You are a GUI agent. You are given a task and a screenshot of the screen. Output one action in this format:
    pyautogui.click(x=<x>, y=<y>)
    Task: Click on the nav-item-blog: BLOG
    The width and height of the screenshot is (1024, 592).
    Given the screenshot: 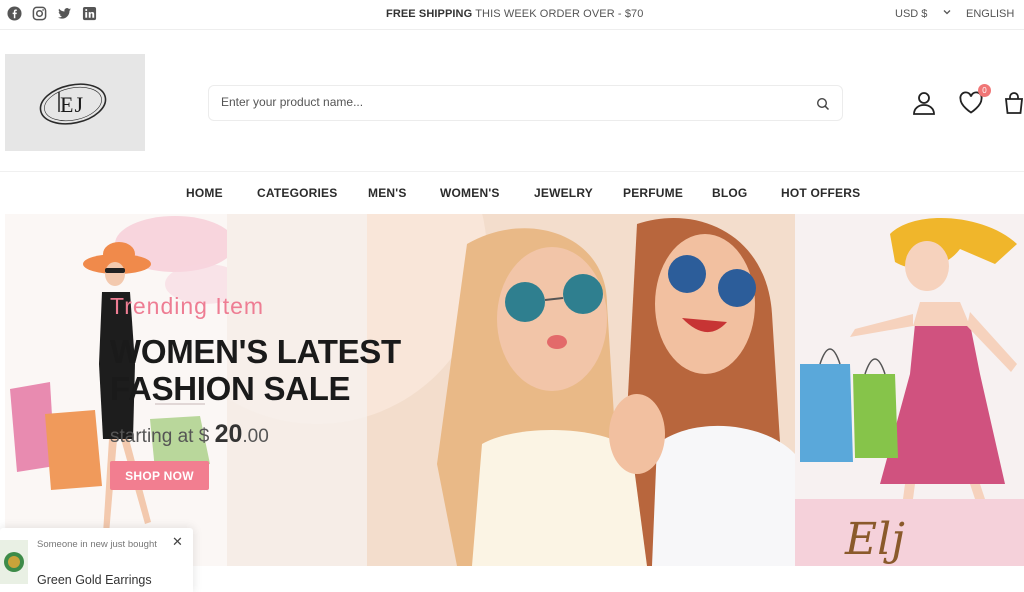 What is the action you would take?
    pyautogui.click(x=729, y=193)
    